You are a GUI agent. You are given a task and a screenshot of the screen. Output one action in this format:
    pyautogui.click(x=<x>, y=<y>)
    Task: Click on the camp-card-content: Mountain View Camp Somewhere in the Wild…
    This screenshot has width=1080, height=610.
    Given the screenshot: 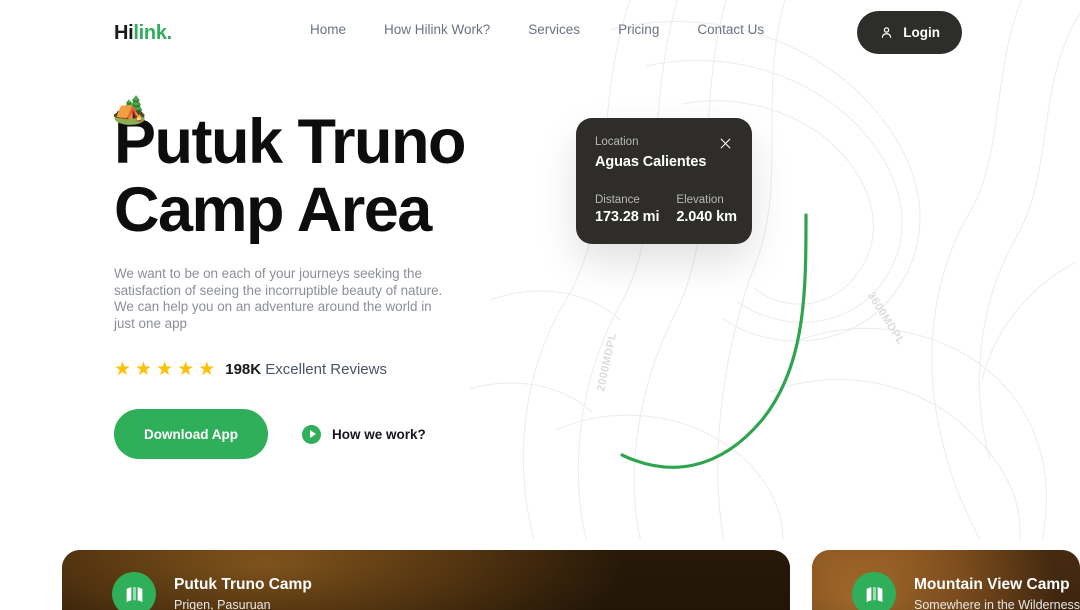 What is the action you would take?
    pyautogui.click(x=946, y=591)
    